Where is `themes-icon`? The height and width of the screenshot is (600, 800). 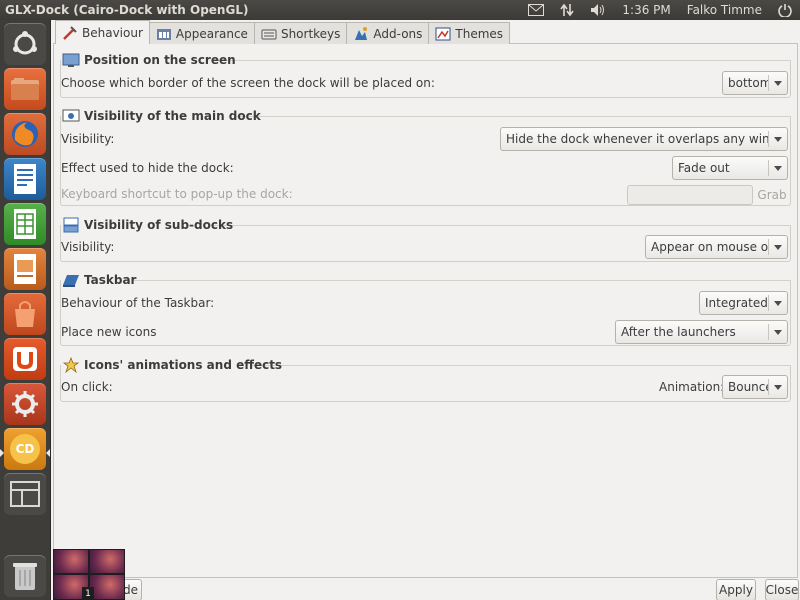 themes-icon is located at coordinates (443, 34).